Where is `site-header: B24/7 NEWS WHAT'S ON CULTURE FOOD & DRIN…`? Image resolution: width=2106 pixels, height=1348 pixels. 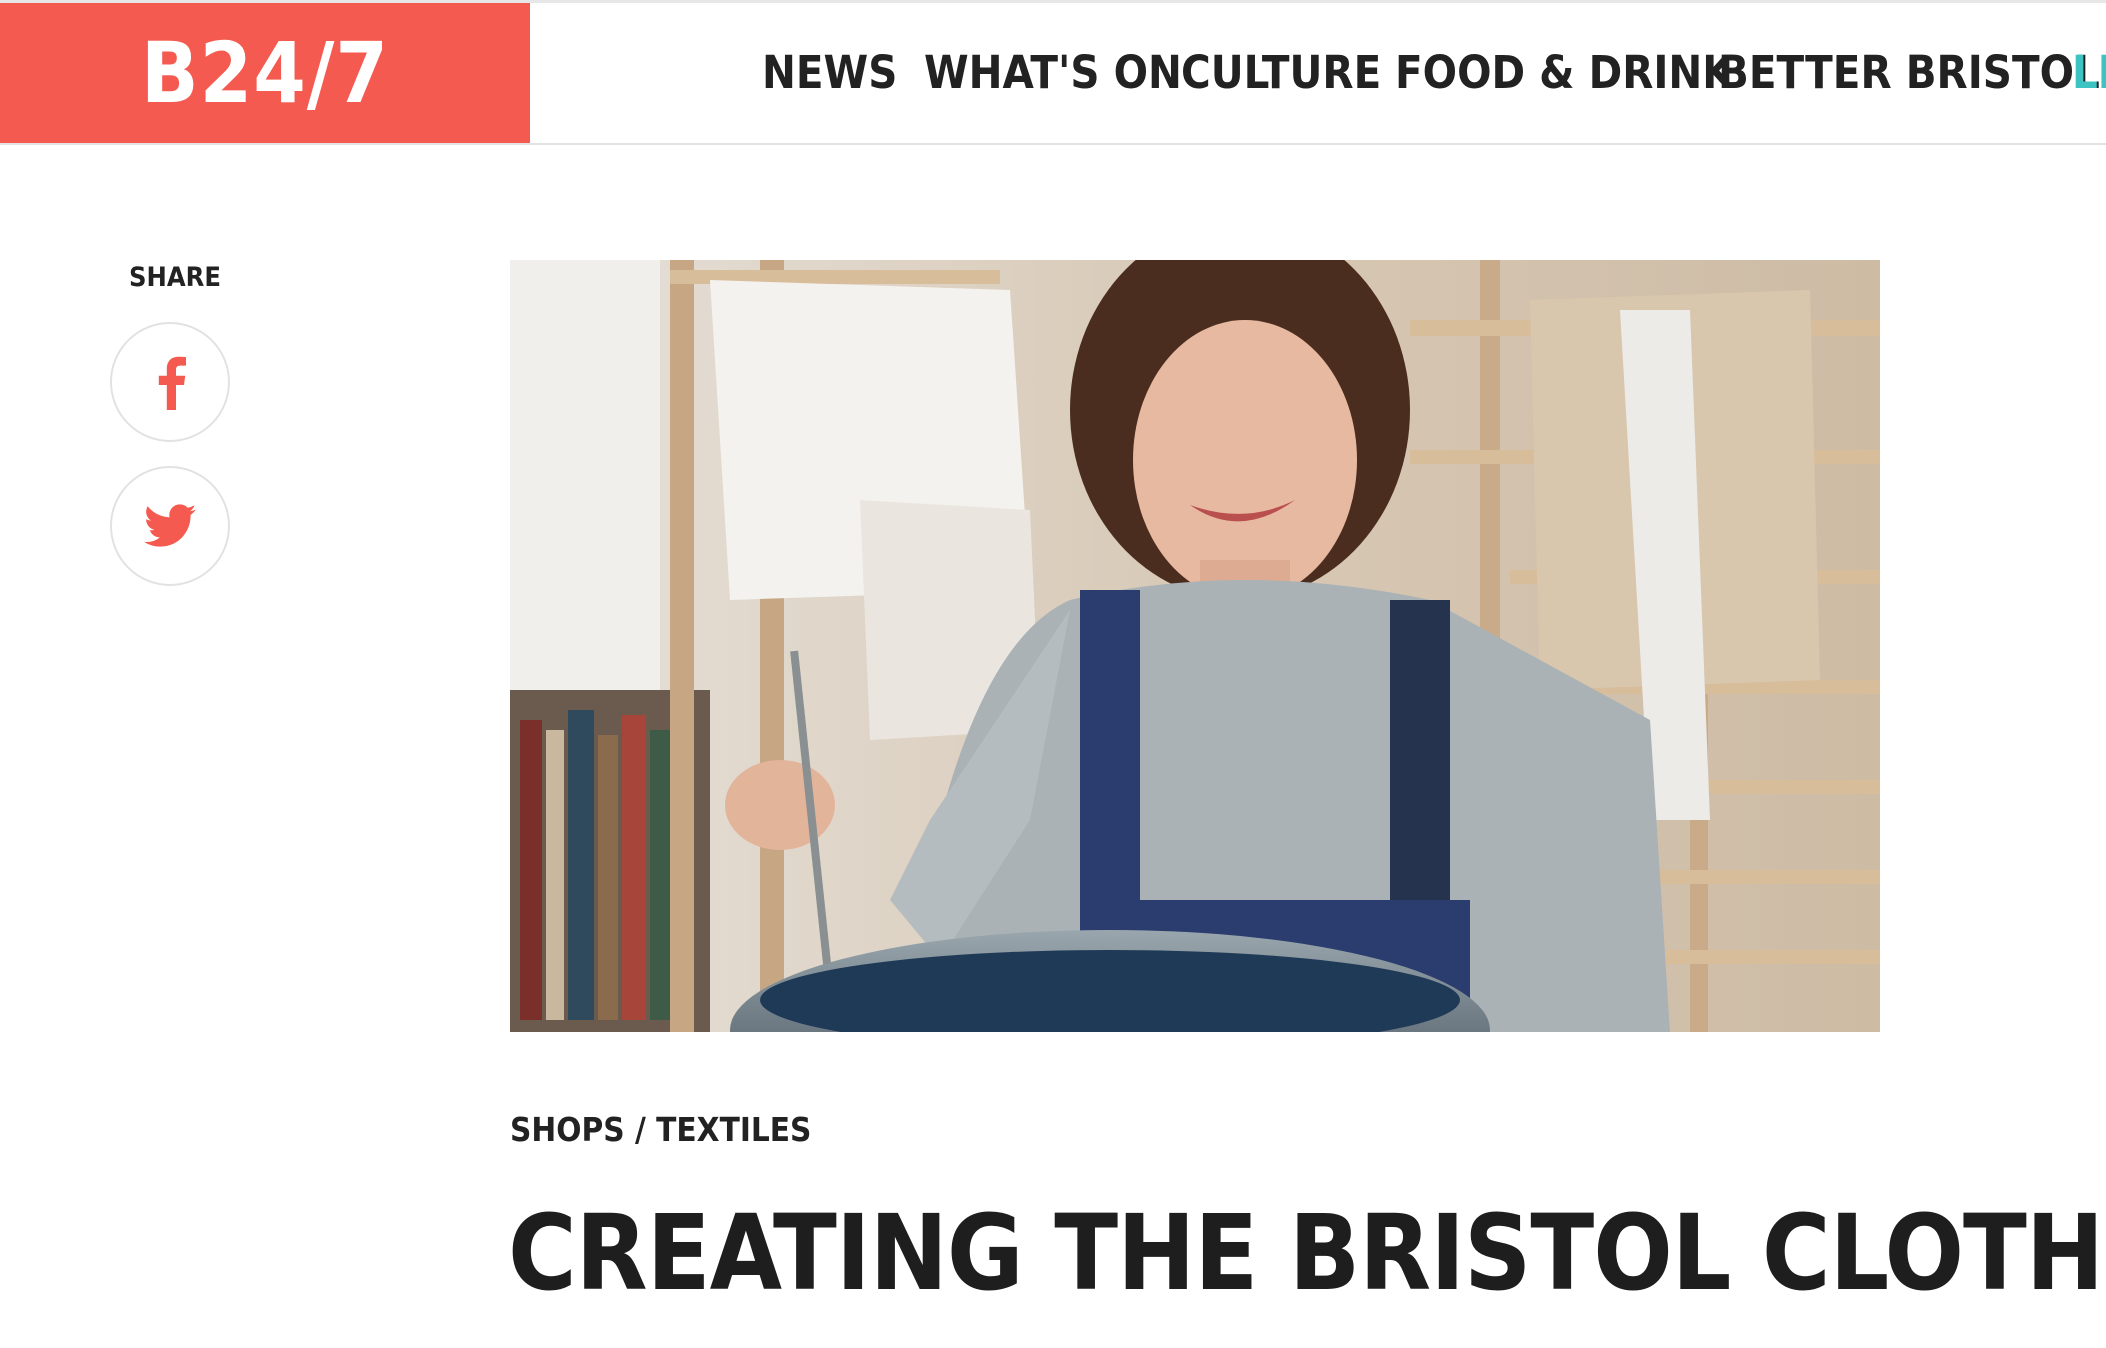 site-header: B24/7 NEWS WHAT'S ON CULTURE FOOD & DRIN… is located at coordinates (1053, 74).